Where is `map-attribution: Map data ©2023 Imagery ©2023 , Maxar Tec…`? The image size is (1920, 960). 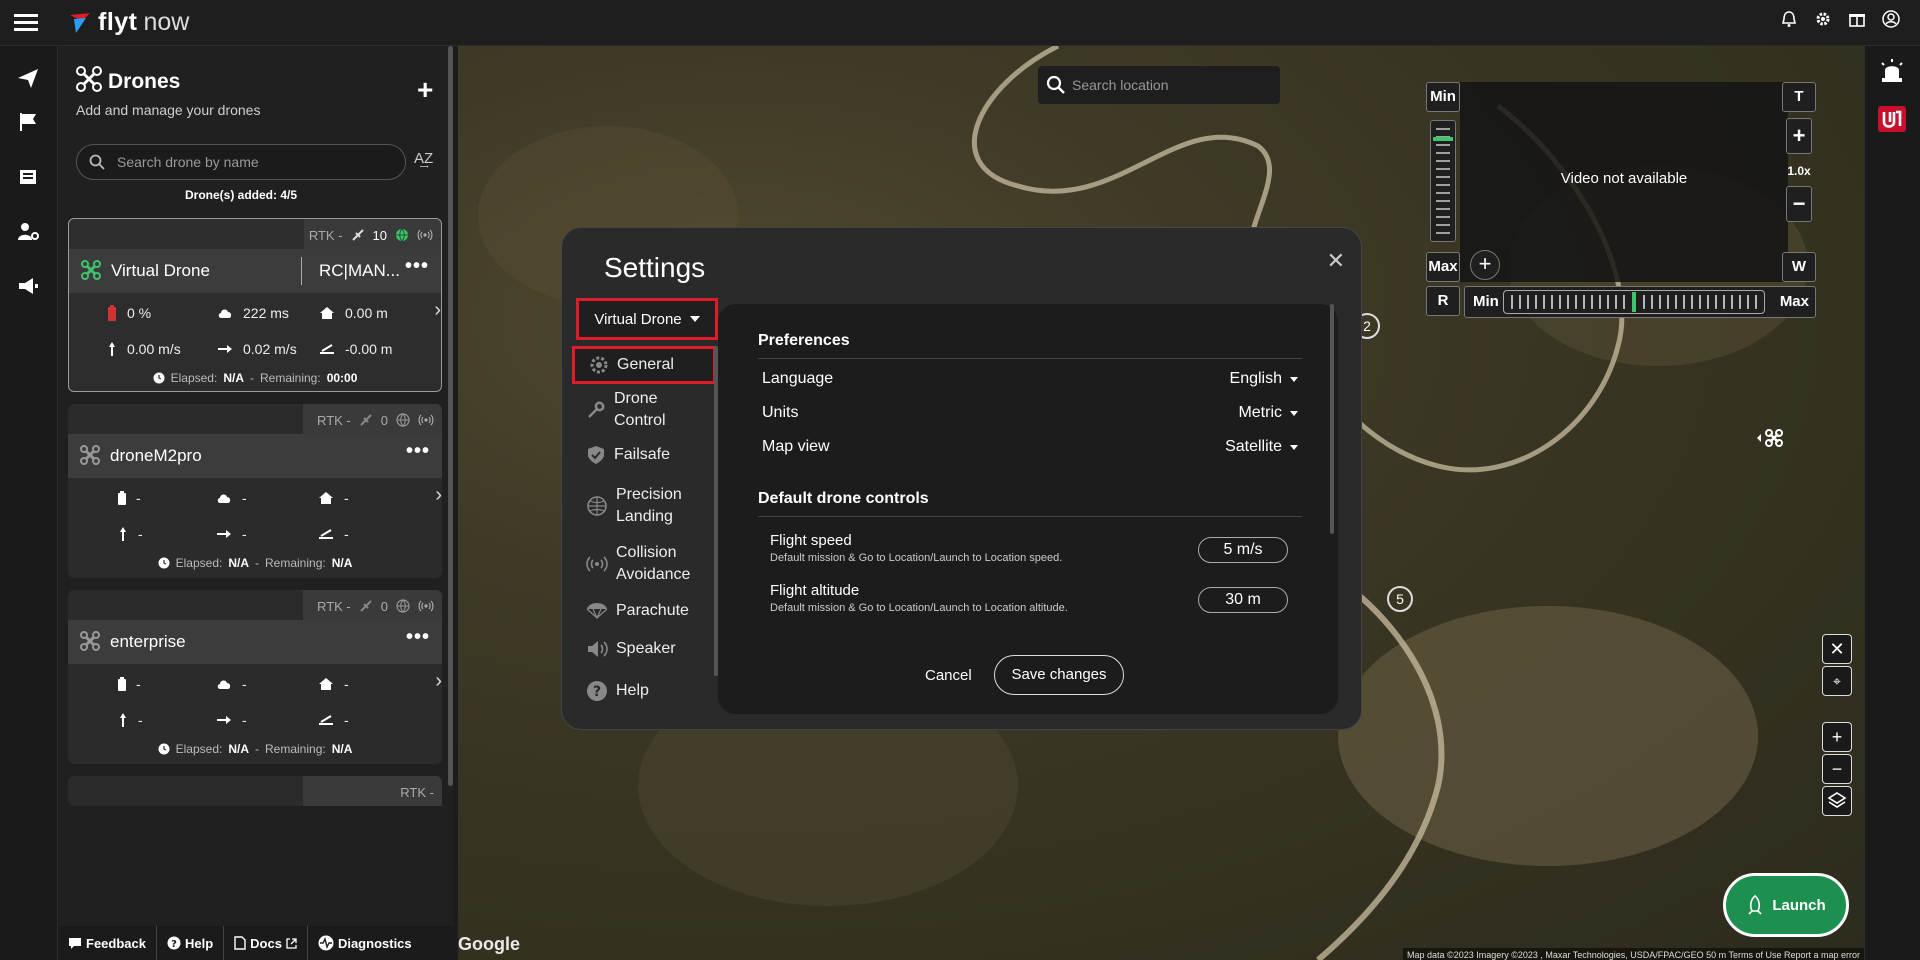 map-attribution: Map data ©2023 Imagery ©2023 , Maxar Tec… is located at coordinates (1633, 954).